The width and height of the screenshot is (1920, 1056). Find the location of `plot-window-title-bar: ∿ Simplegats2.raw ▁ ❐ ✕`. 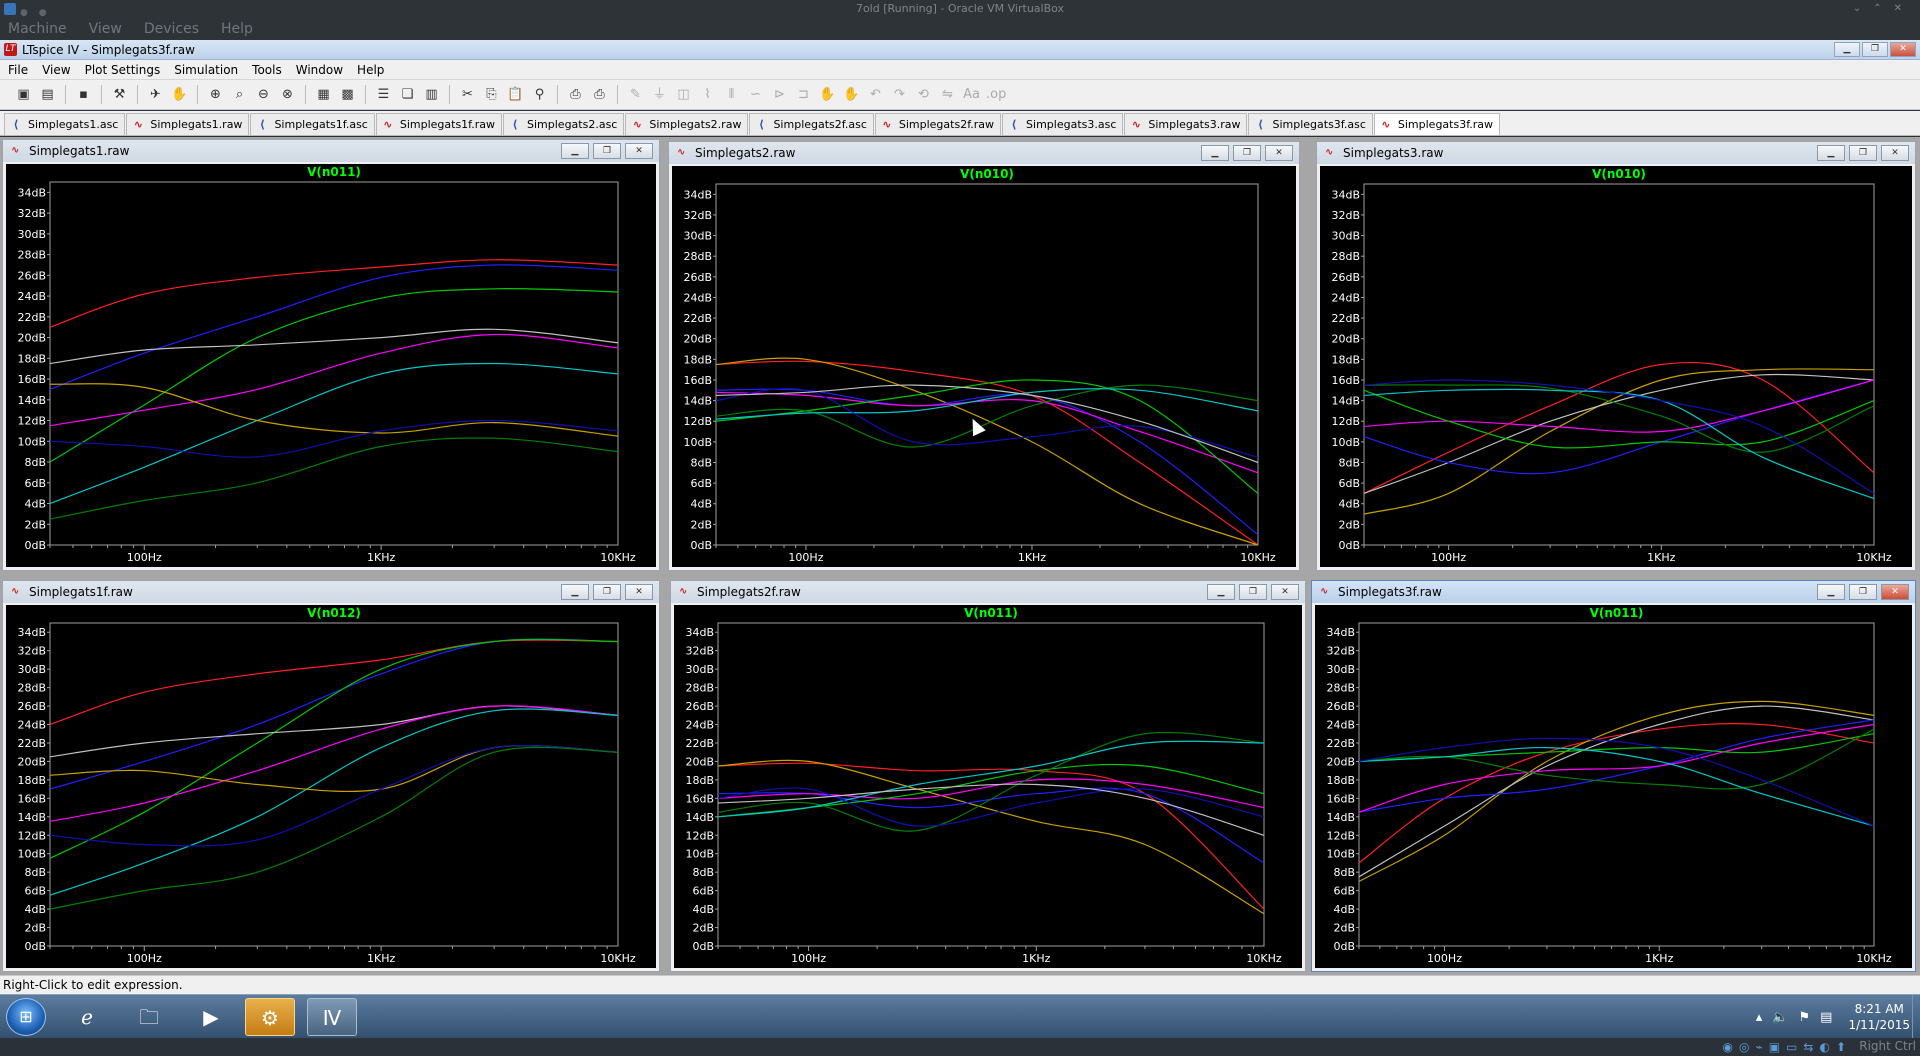

plot-window-title-bar: ∿ Simplegats2.raw ▁ ❐ ✕ is located at coordinates (984, 153).